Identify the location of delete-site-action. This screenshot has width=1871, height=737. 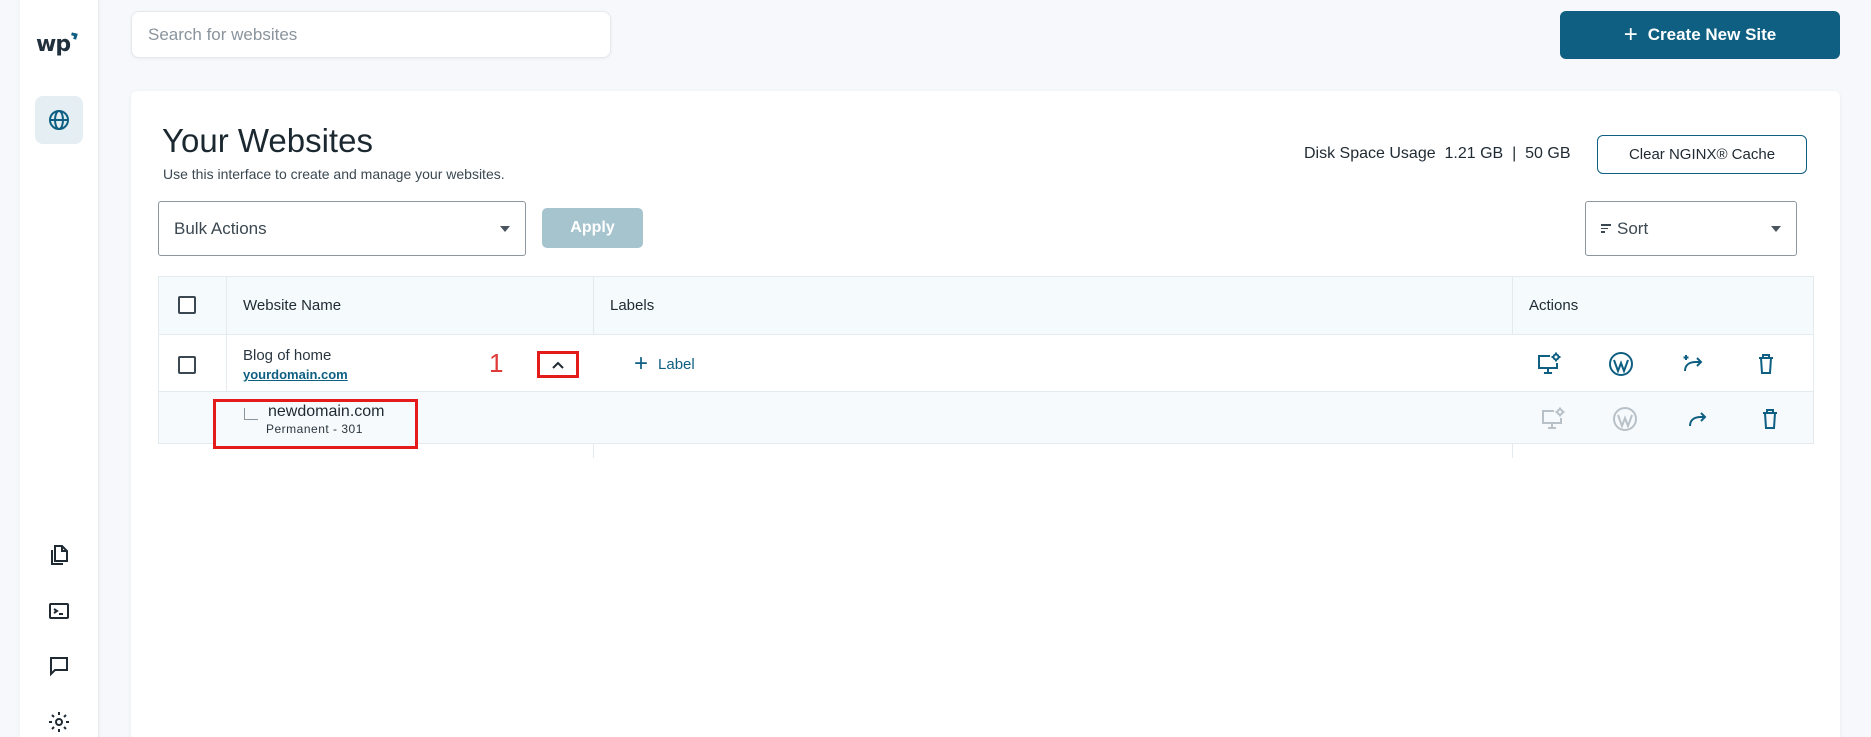
(1766, 364).